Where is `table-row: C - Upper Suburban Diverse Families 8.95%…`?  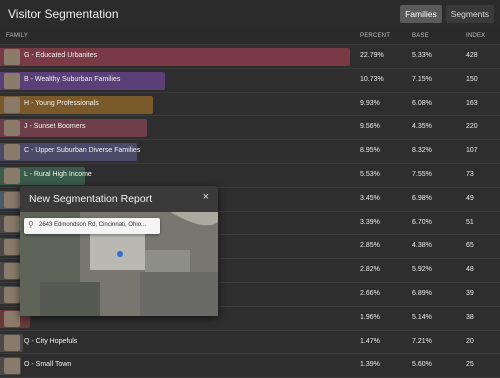 table-row: C - Upper Suburban Diverse Families 8.95%… is located at coordinates (250, 152).